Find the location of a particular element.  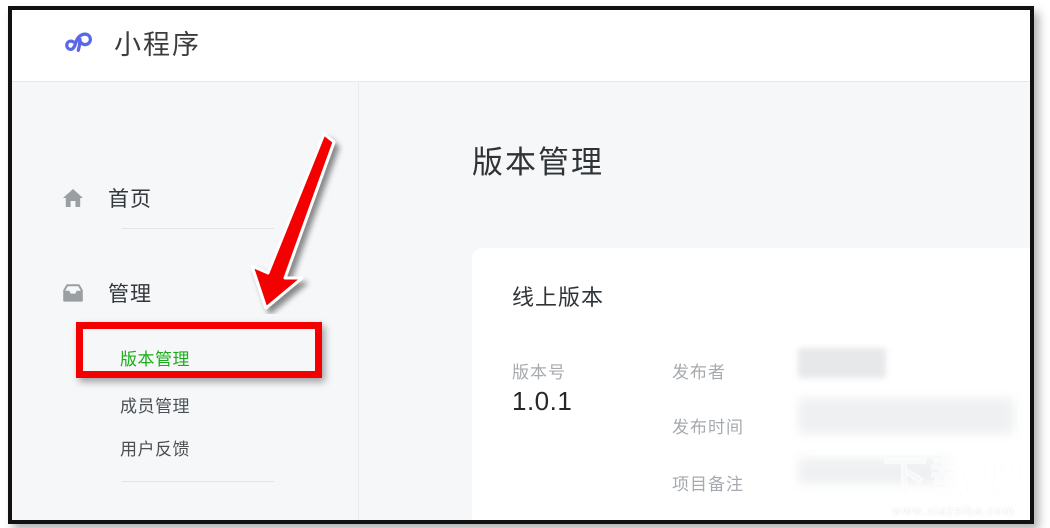

card-heading: 线上版本 is located at coordinates (558, 297).